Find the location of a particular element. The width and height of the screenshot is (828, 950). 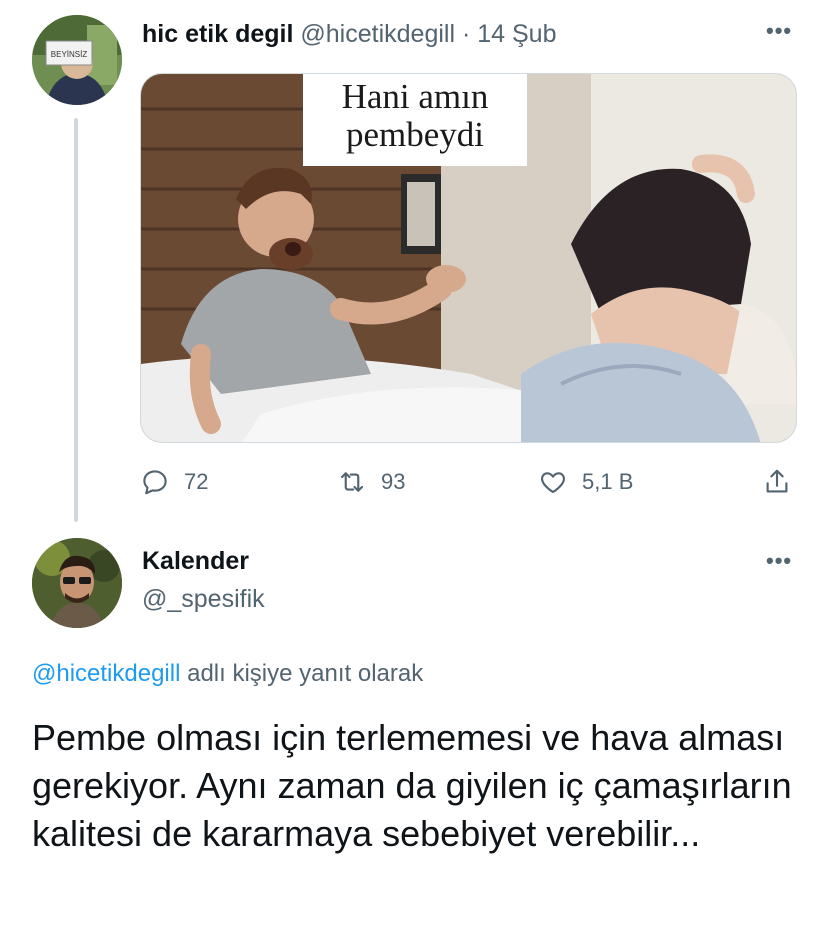

reply-author-avatar is located at coordinates (77, 583).